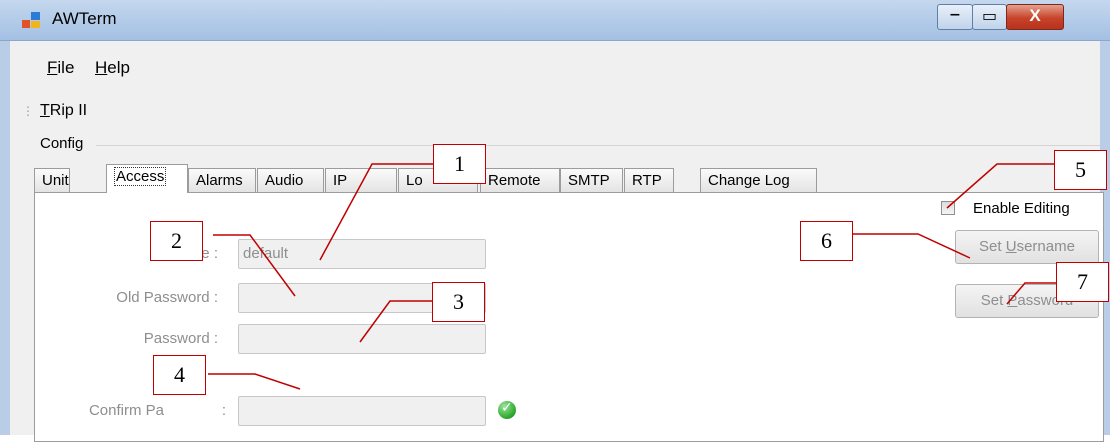 This screenshot has width=1110, height=442. What do you see at coordinates (1082, 282) in the screenshot?
I see `callout-7: 7` at bounding box center [1082, 282].